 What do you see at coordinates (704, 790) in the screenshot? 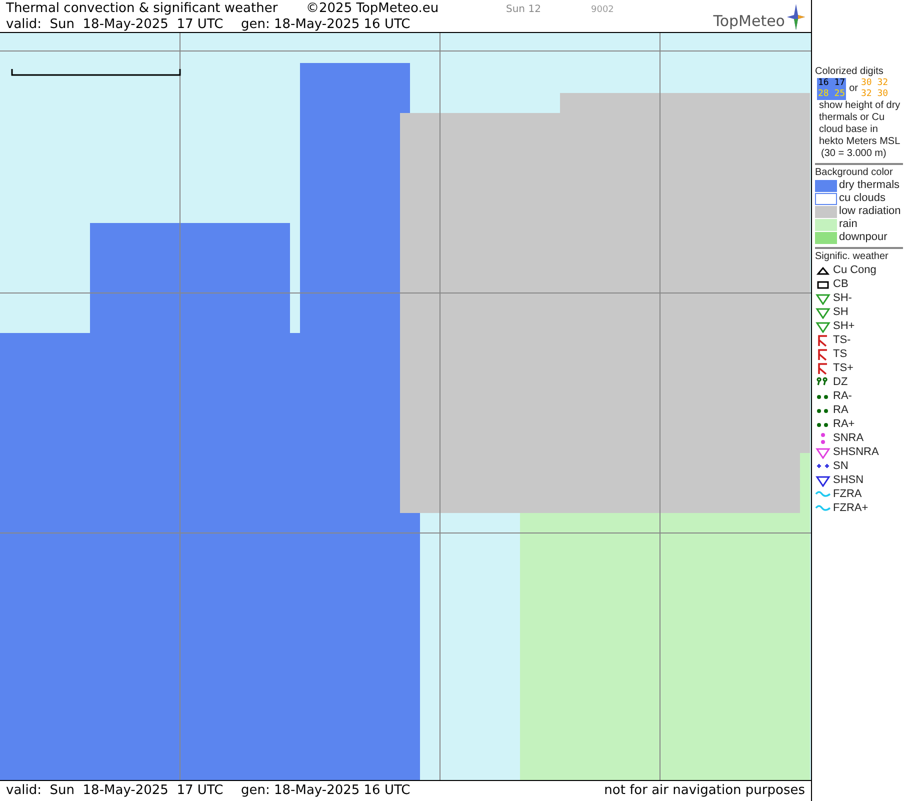
I see `disclaimer-text: not for air navigation purposes` at bounding box center [704, 790].